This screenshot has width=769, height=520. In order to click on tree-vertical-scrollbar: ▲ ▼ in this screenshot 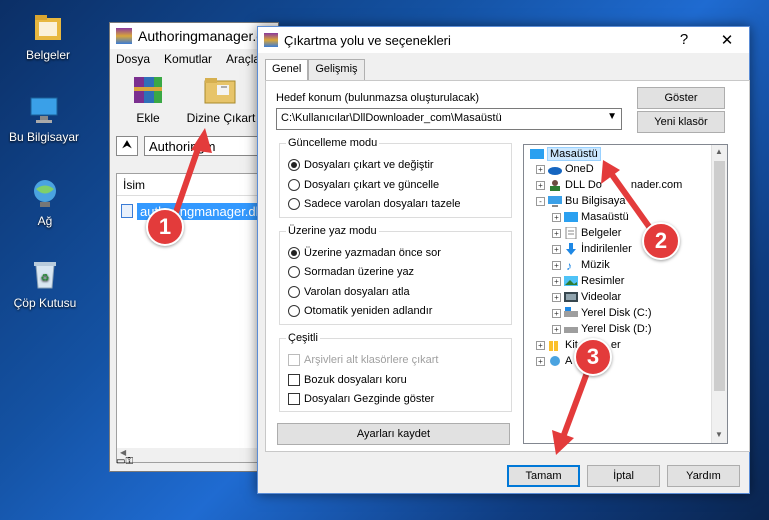, I will do `click(719, 294)`.